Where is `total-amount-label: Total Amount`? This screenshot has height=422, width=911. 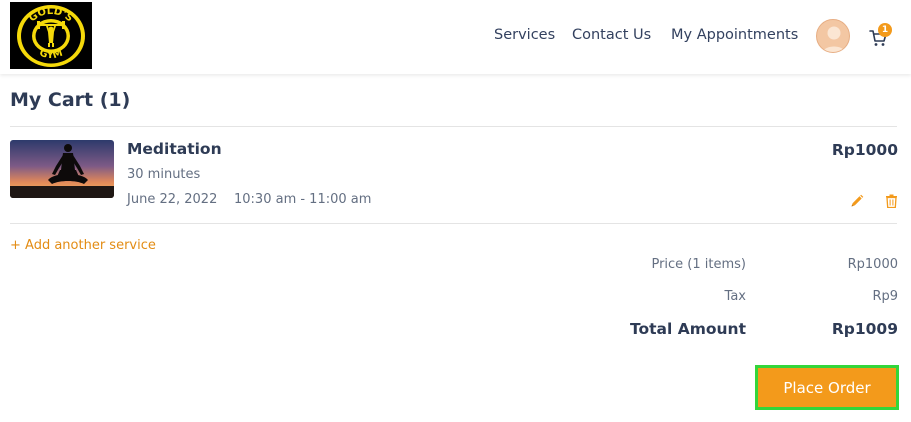
total-amount-label: Total Amount is located at coordinates (687, 329).